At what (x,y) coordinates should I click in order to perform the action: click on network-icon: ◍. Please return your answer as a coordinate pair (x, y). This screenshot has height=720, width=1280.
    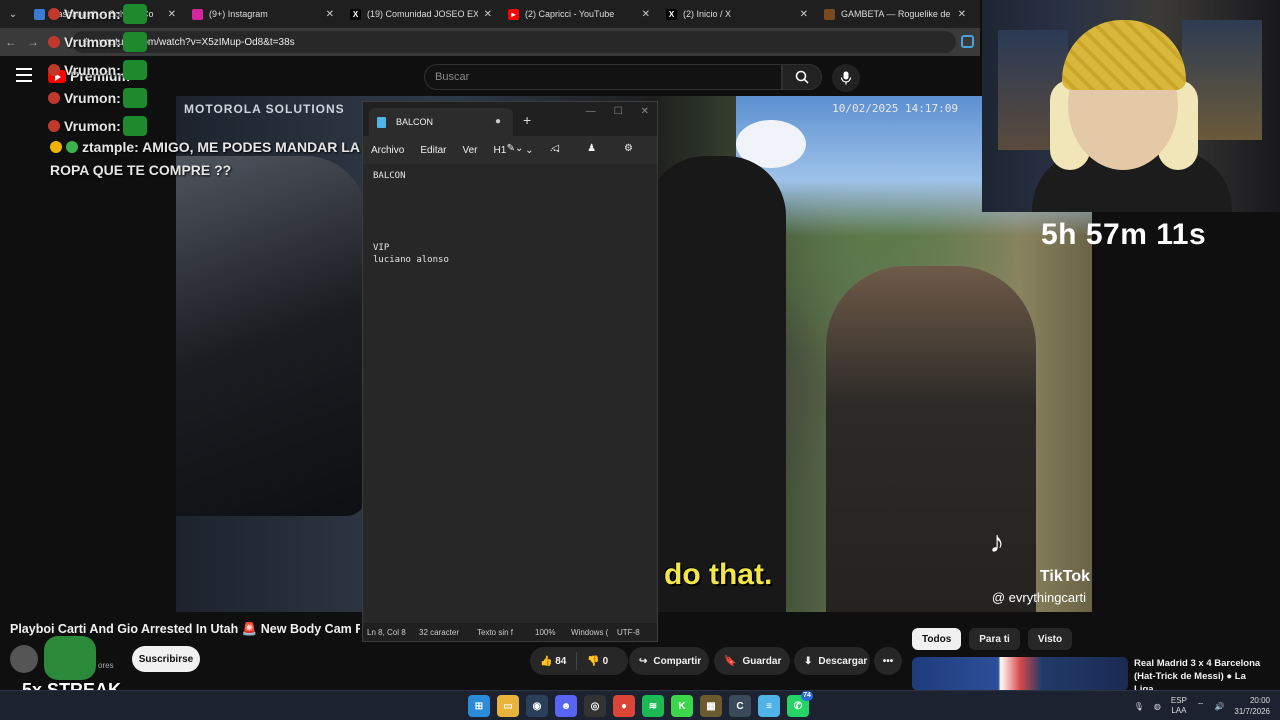
    Looking at the image, I should click on (1157, 706).